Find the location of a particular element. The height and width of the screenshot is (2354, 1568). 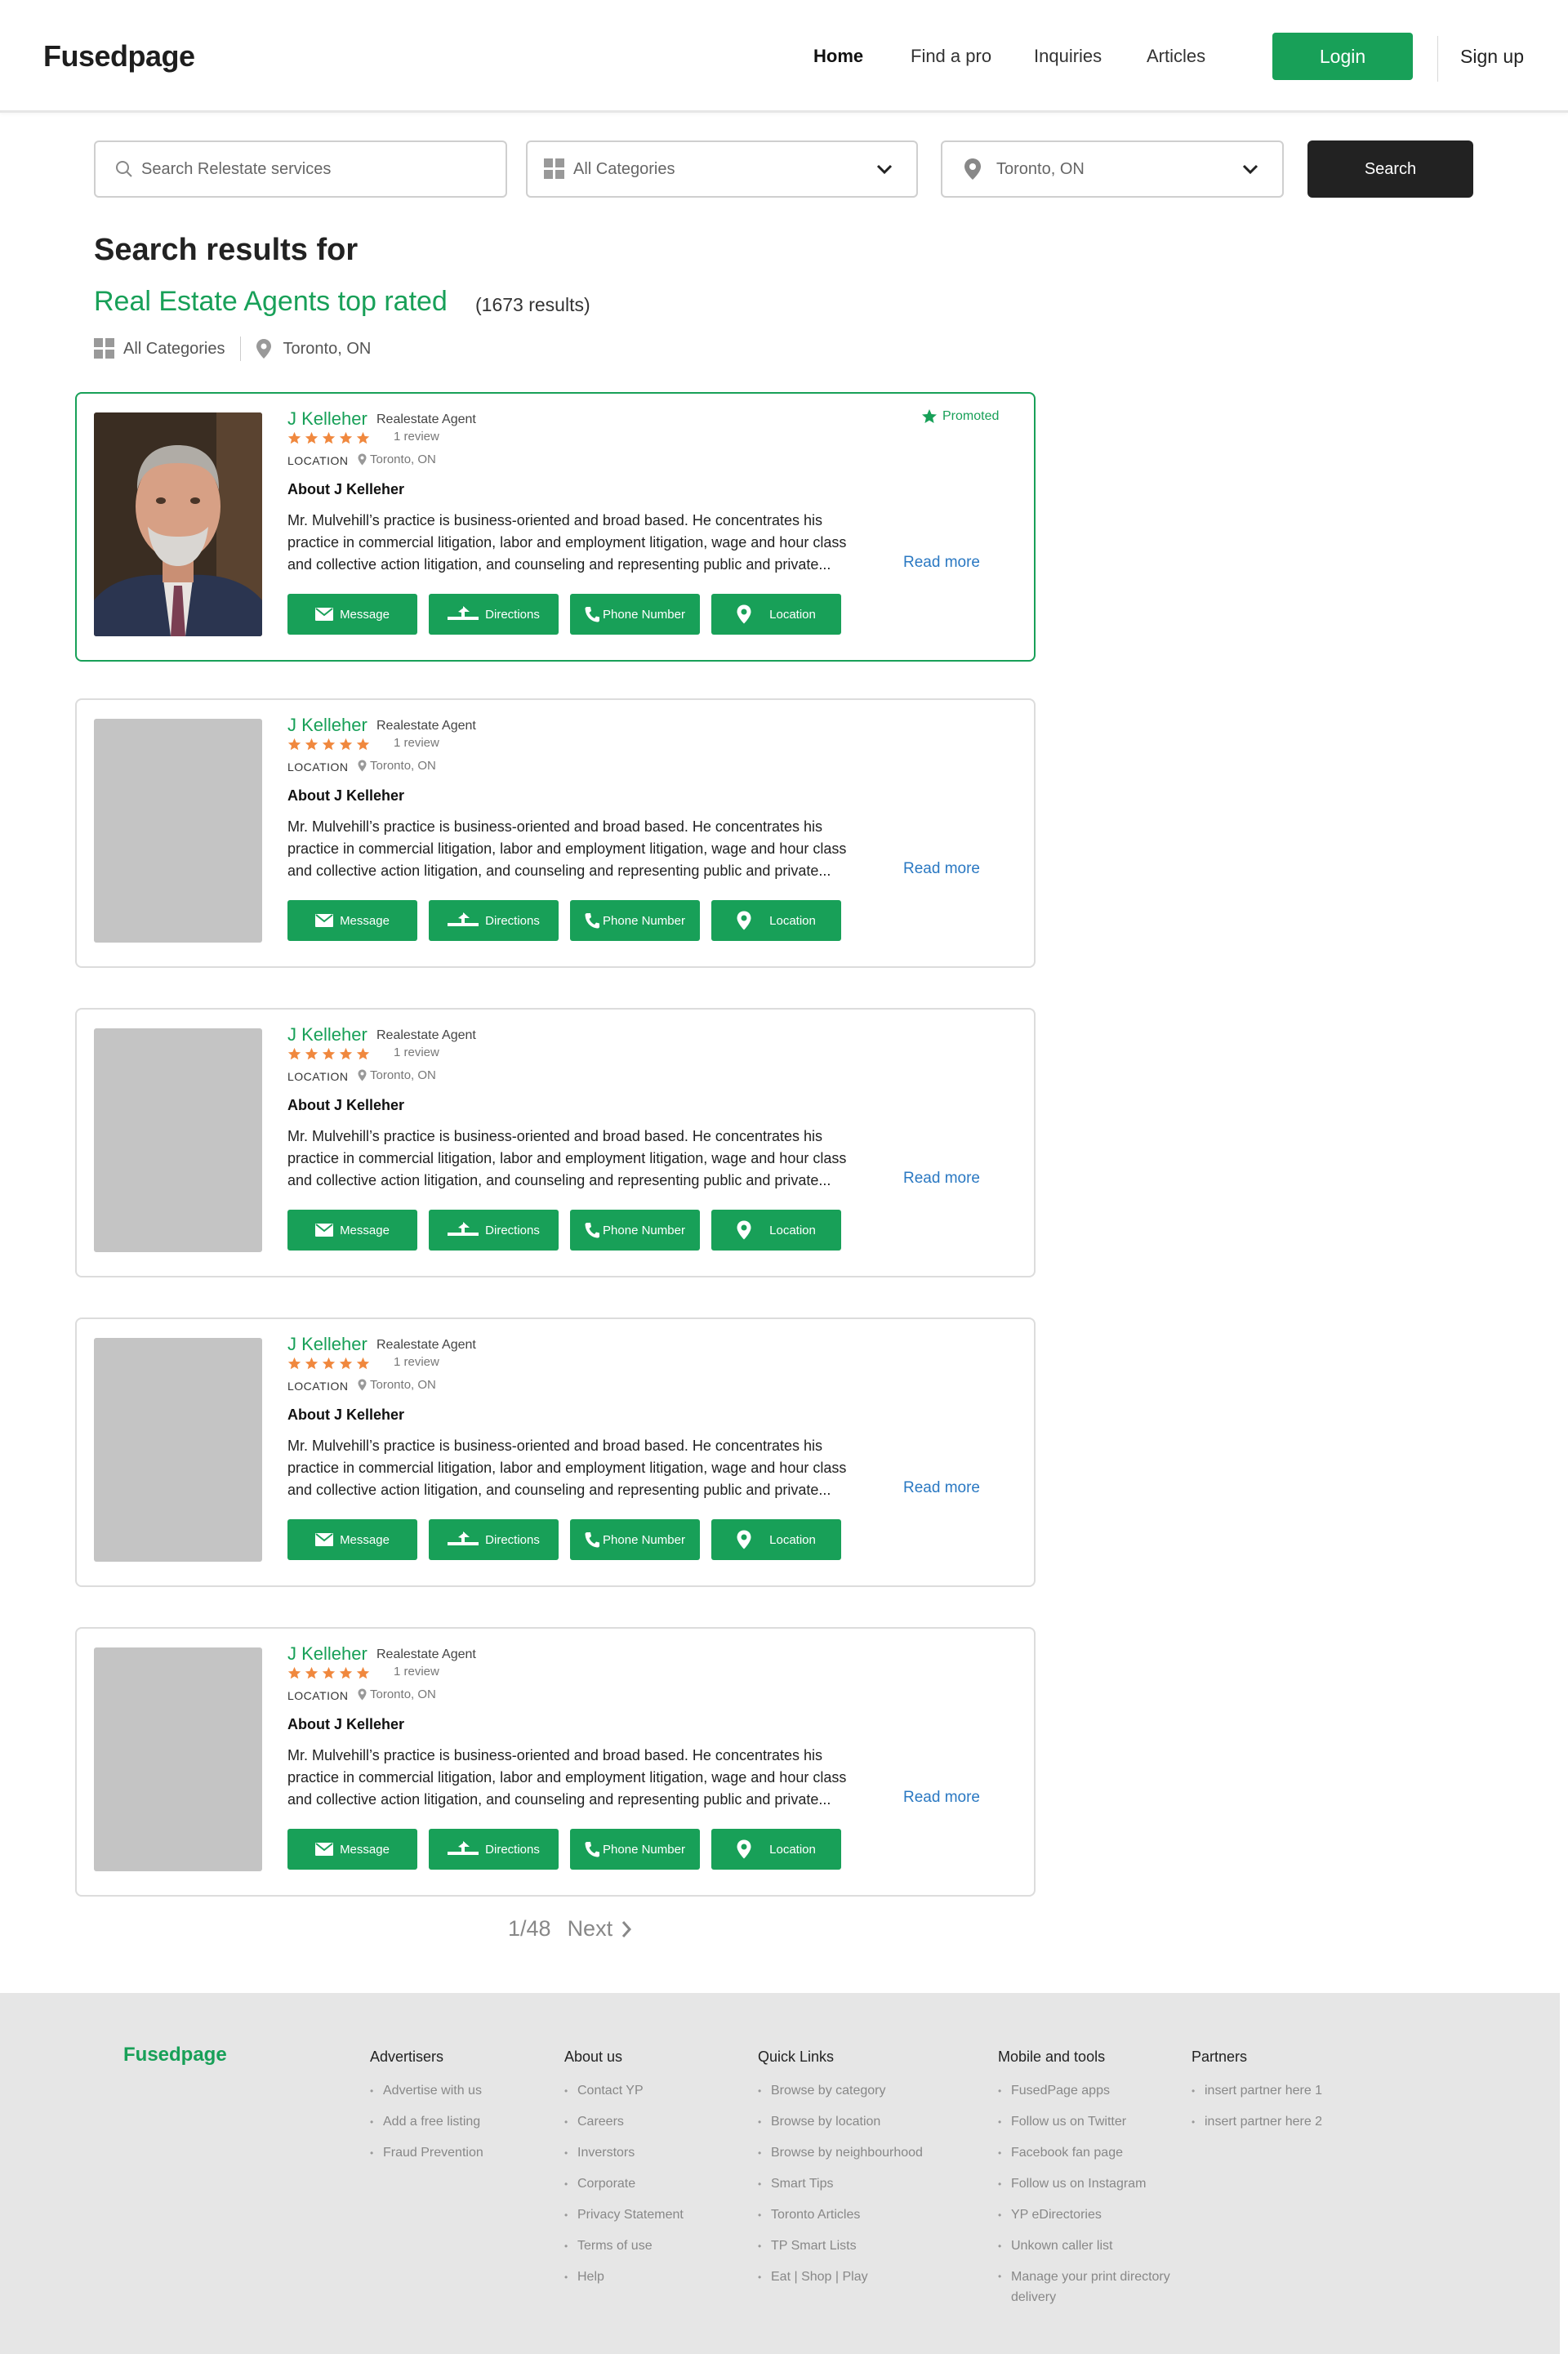

signup-link: Sign up is located at coordinates (1492, 57).